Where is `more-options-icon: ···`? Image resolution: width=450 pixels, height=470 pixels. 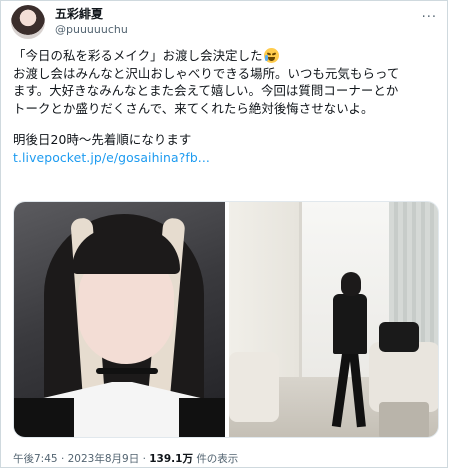 more-options-icon: ··· is located at coordinates (429, 17).